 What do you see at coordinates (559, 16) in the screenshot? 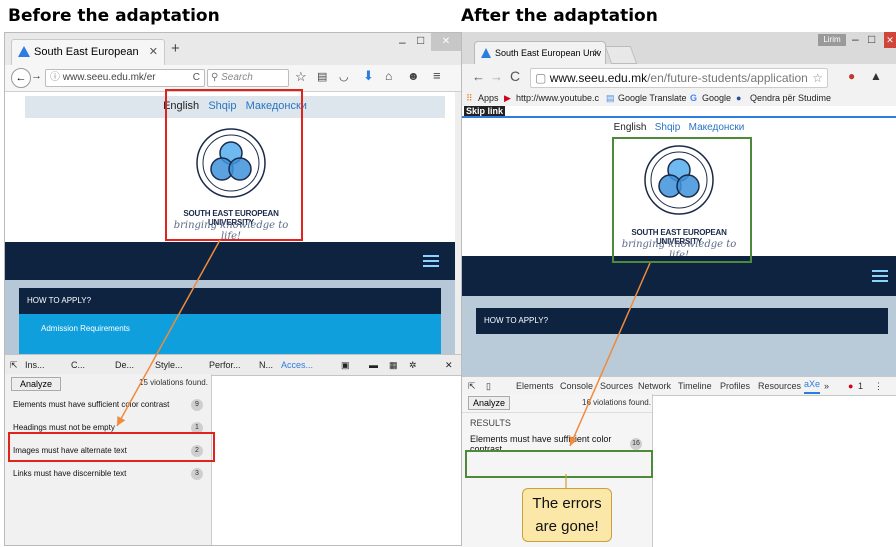
I see `after-heading: After the adaptation` at bounding box center [559, 16].